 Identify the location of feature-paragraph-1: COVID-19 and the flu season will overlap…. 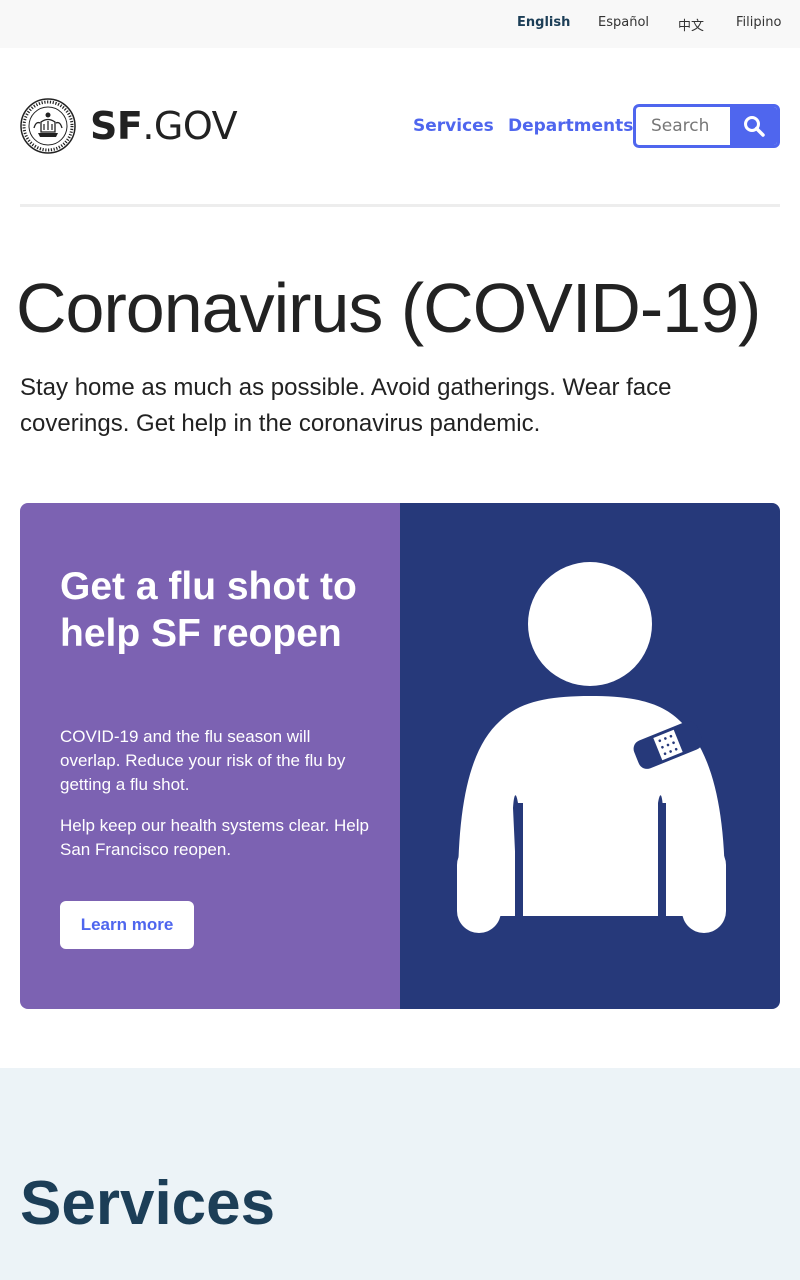
(203, 760).